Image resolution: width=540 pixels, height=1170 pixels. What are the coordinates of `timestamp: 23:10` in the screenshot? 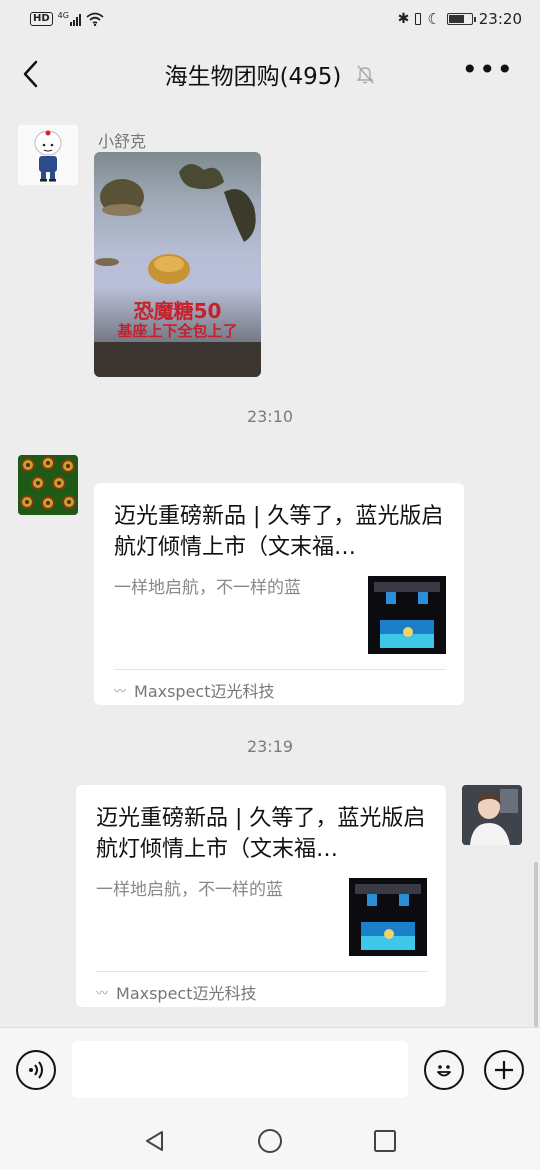 It's located at (270, 416).